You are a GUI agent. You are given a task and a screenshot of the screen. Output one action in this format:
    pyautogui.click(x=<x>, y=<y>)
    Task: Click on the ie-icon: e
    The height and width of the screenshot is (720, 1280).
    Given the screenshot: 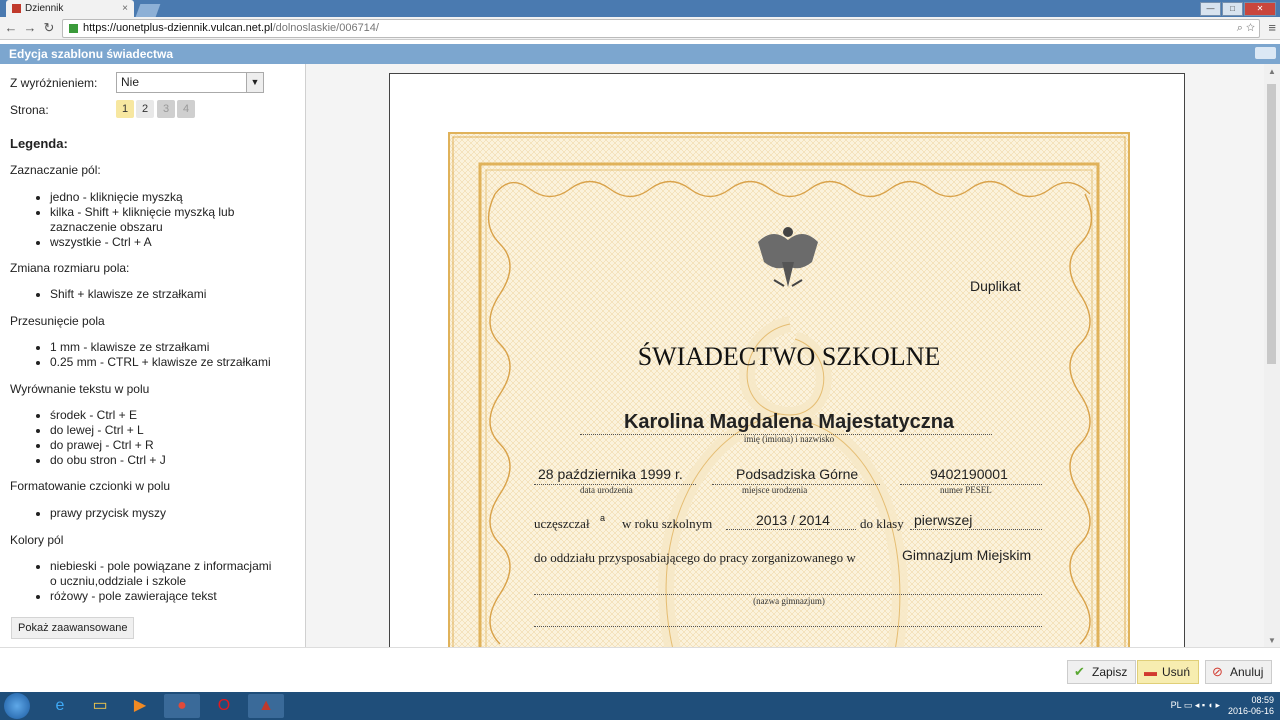 What is the action you would take?
    pyautogui.click(x=60, y=706)
    